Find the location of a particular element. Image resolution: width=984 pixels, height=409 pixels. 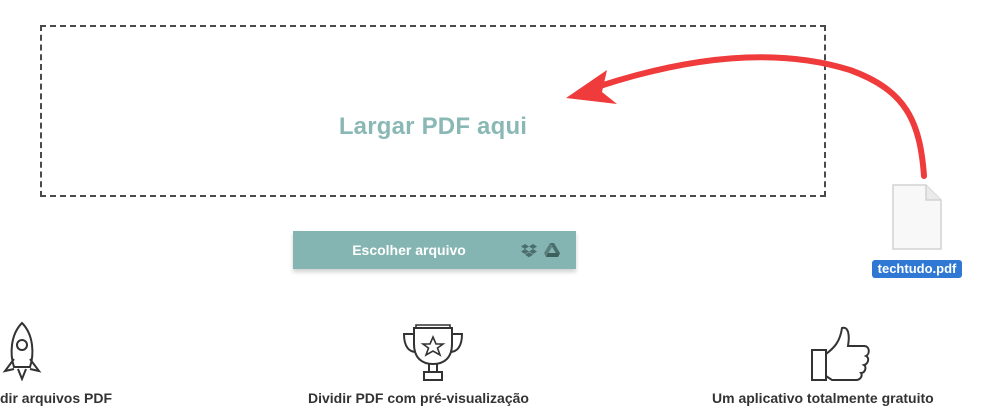

document-icon is located at coordinates (917, 217).